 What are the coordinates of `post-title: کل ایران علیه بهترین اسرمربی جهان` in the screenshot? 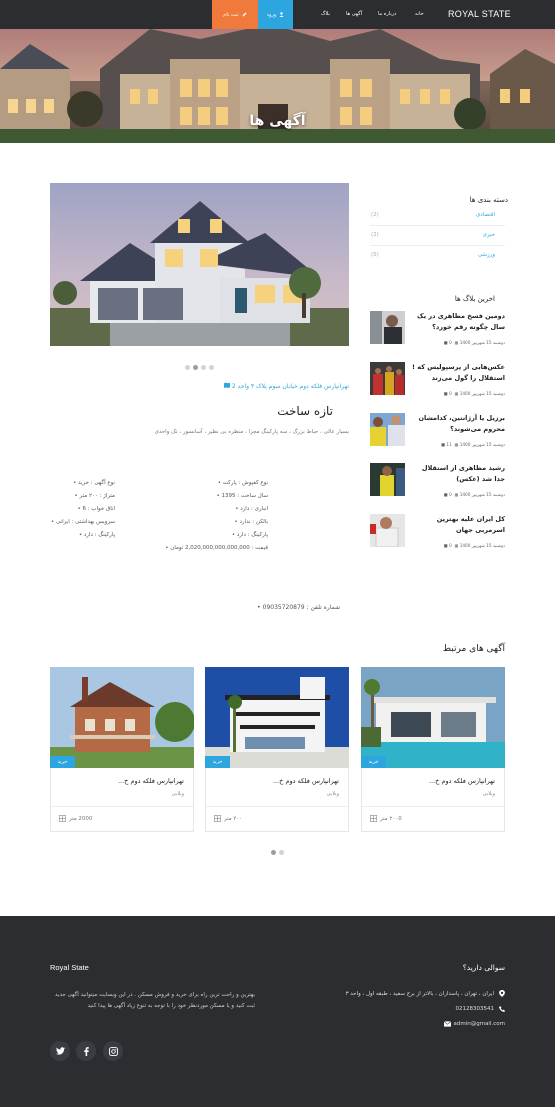 It's located at (457, 525).